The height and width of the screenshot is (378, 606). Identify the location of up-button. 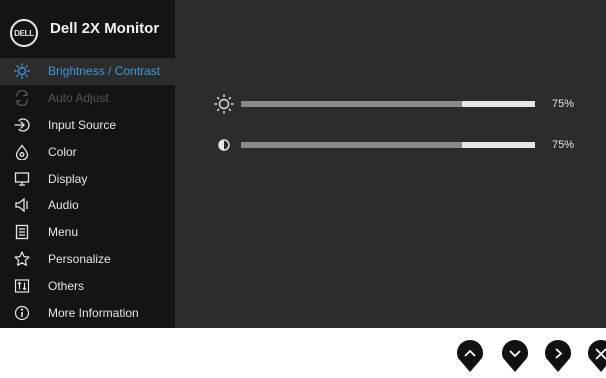
(470, 356).